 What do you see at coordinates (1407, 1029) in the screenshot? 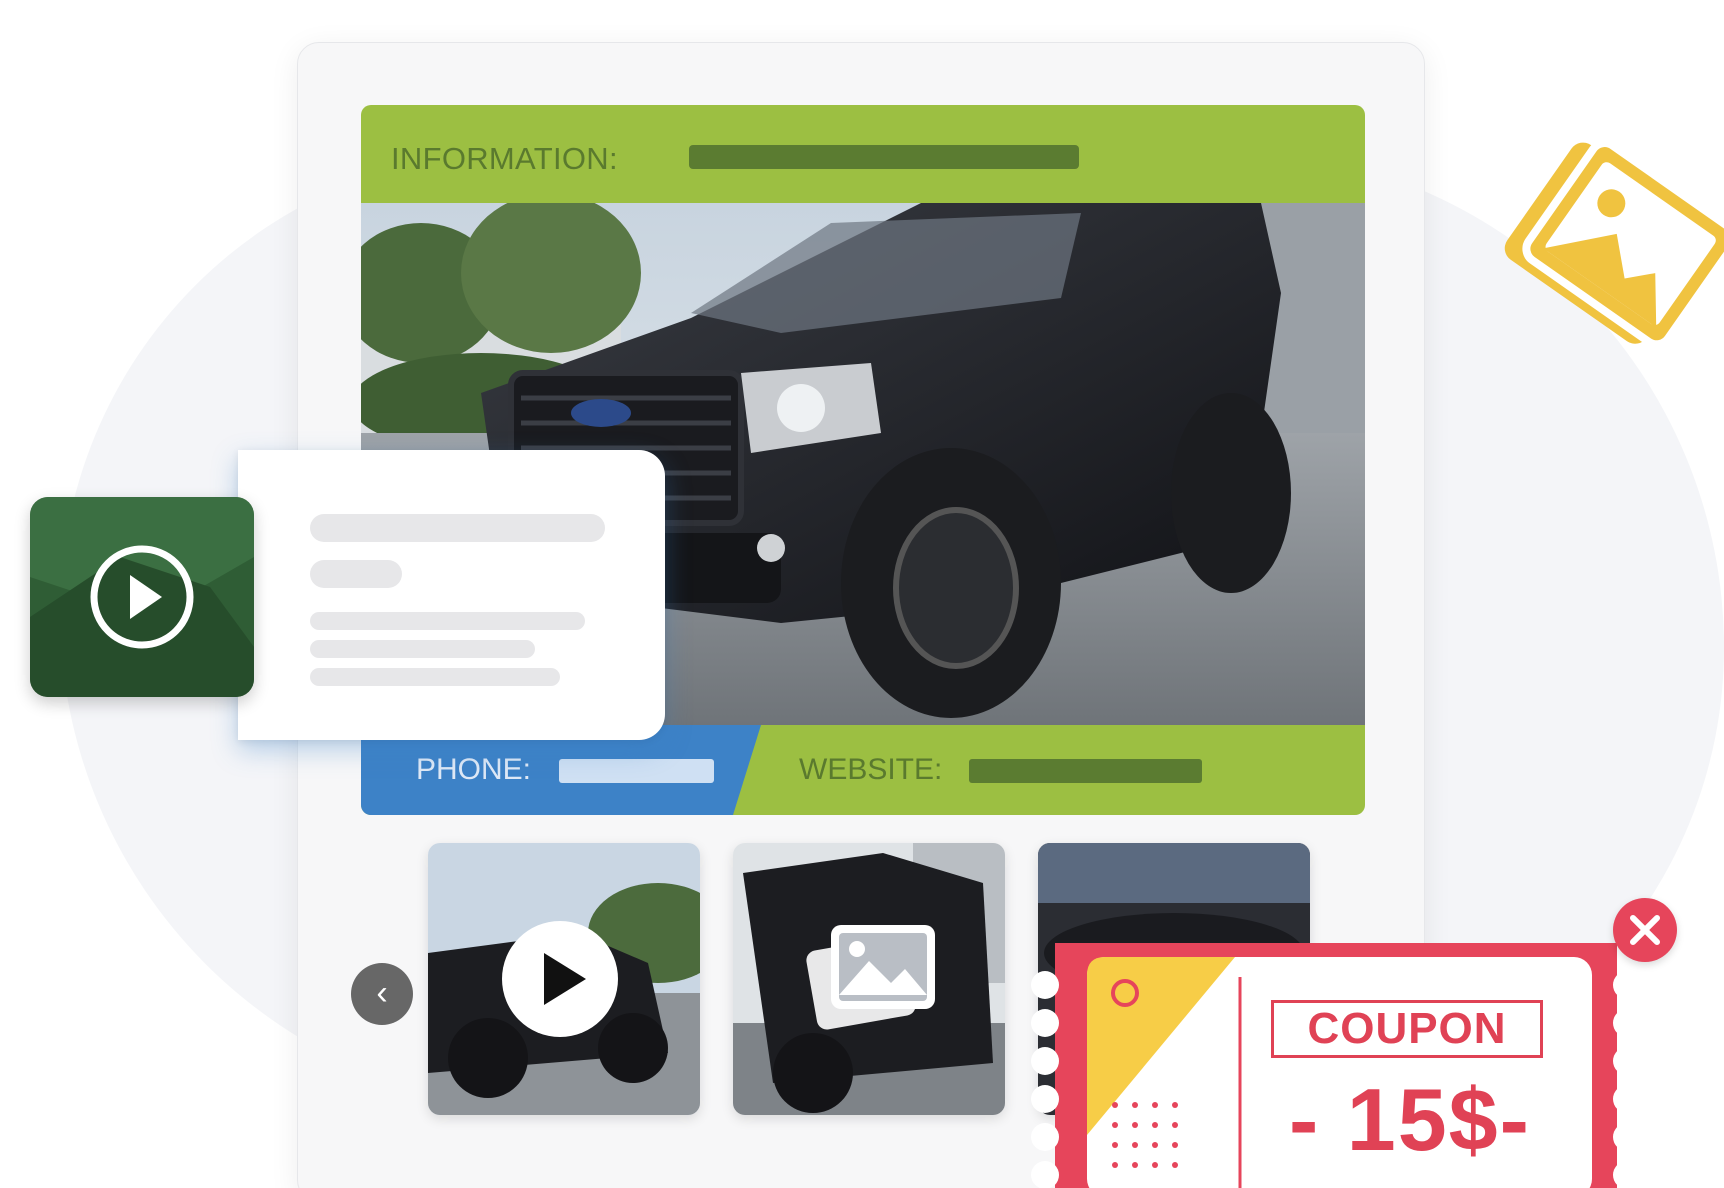
I see `coupon-title: COUPON` at bounding box center [1407, 1029].